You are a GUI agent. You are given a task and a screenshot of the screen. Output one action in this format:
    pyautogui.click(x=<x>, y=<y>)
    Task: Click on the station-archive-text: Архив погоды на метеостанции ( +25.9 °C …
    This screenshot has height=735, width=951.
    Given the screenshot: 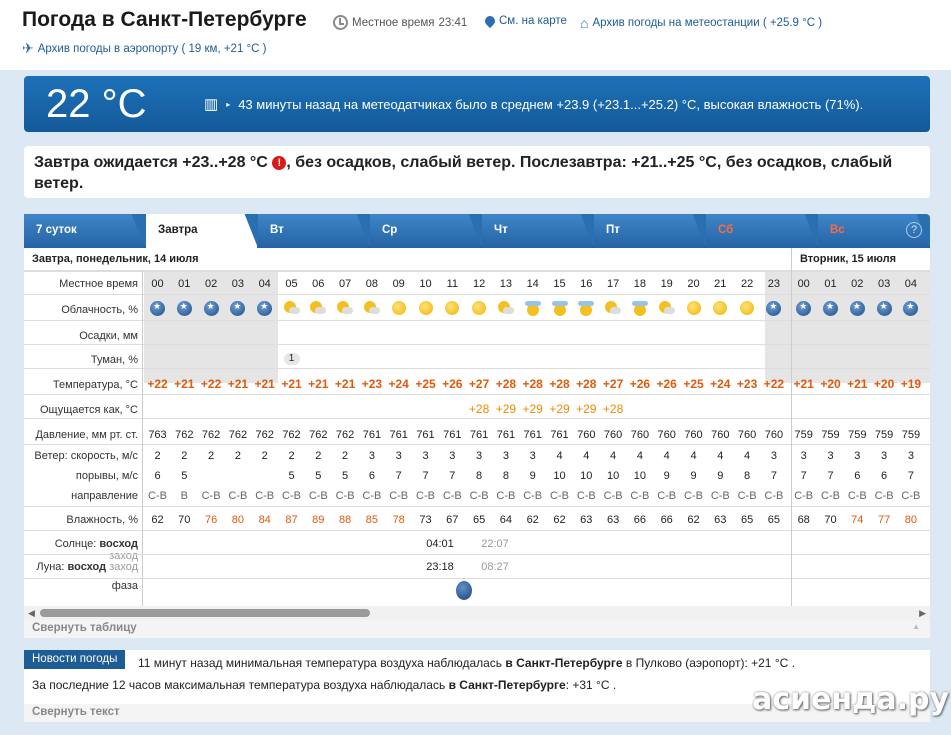 What is the action you would take?
    pyautogui.click(x=707, y=23)
    